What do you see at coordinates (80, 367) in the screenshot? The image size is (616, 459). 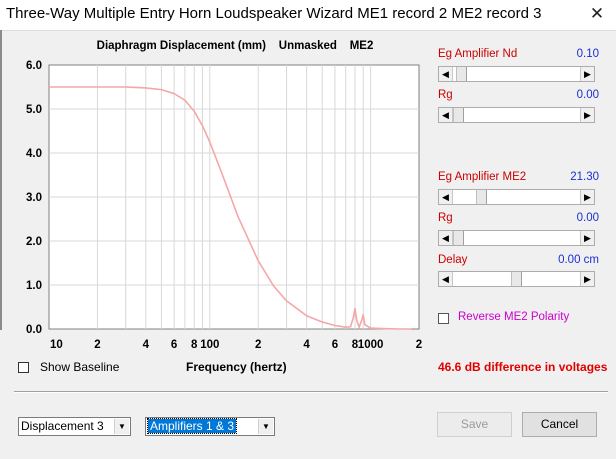 I see `show-baseline-label: Show Baseline` at bounding box center [80, 367].